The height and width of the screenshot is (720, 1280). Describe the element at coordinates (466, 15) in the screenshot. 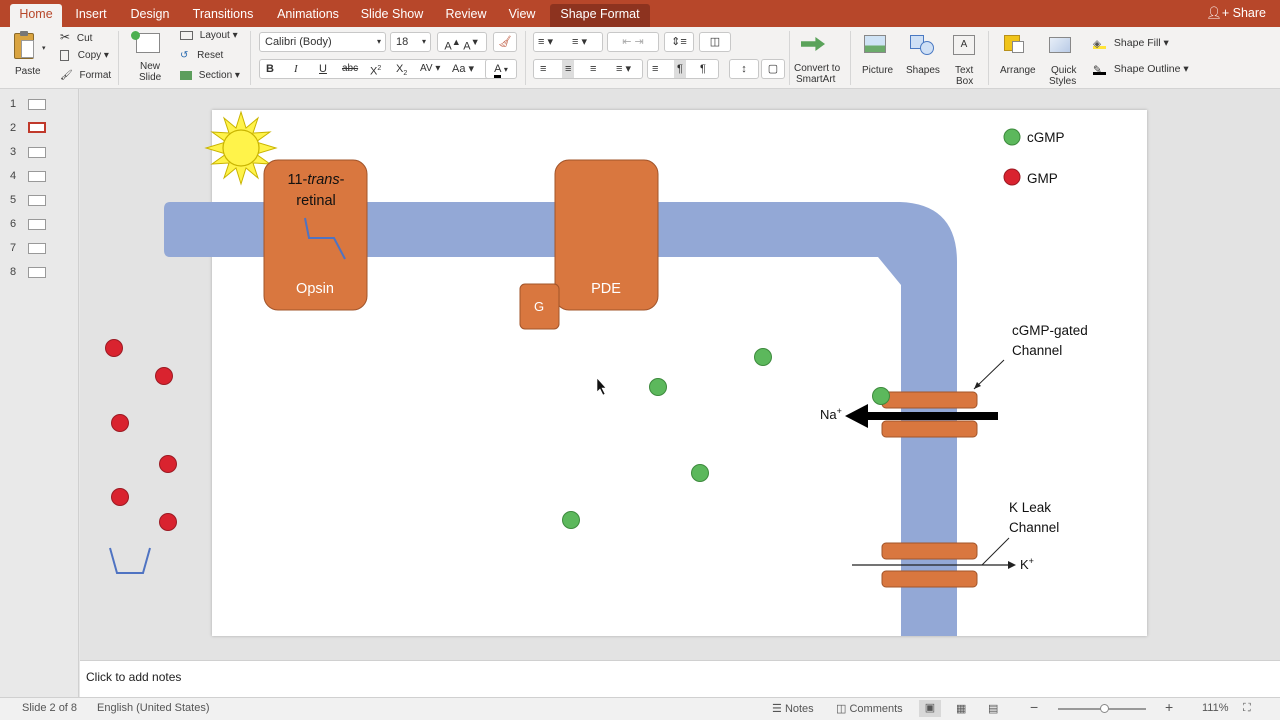

I see `tab-review: Review` at that location.